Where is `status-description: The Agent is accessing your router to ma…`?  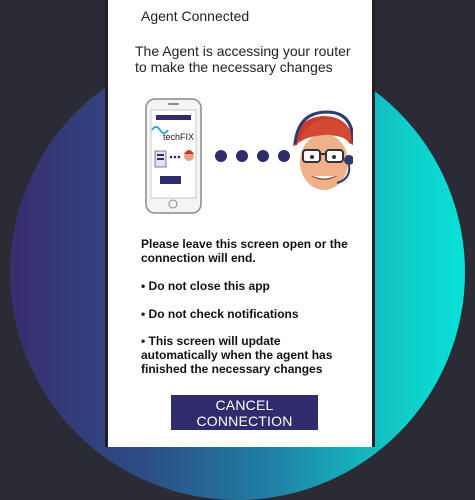 status-description: The Agent is accessing your router to ma… is located at coordinates (243, 59).